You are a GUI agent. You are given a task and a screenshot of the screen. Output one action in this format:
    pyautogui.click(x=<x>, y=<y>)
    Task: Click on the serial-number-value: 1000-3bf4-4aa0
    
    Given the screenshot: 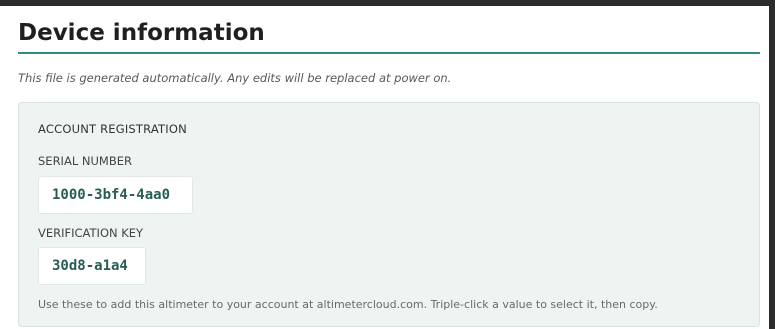 What is the action you would take?
    pyautogui.click(x=115, y=195)
    